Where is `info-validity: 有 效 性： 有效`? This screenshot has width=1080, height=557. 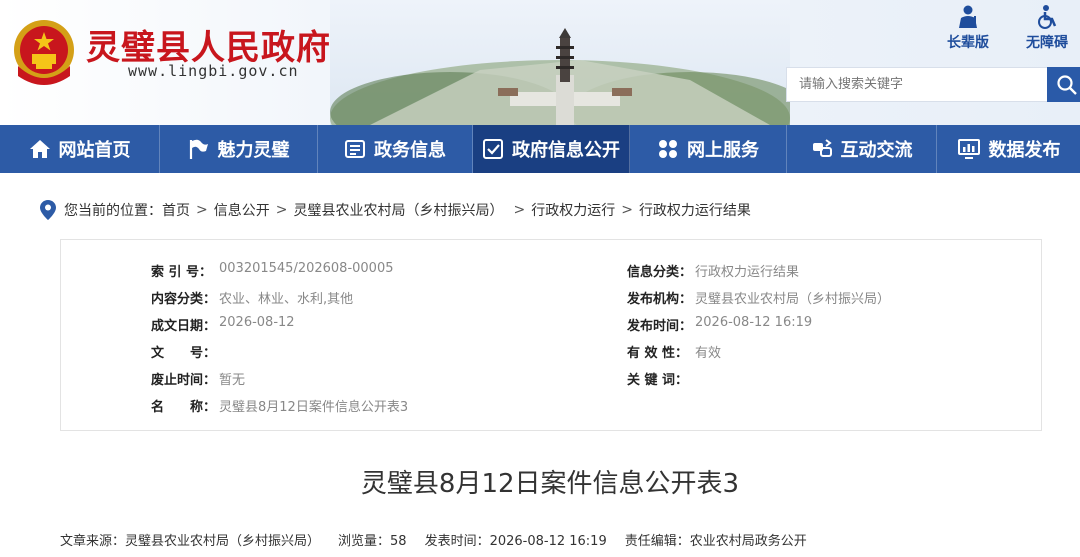 info-validity: 有 效 性： 有效 is located at coordinates (674, 351).